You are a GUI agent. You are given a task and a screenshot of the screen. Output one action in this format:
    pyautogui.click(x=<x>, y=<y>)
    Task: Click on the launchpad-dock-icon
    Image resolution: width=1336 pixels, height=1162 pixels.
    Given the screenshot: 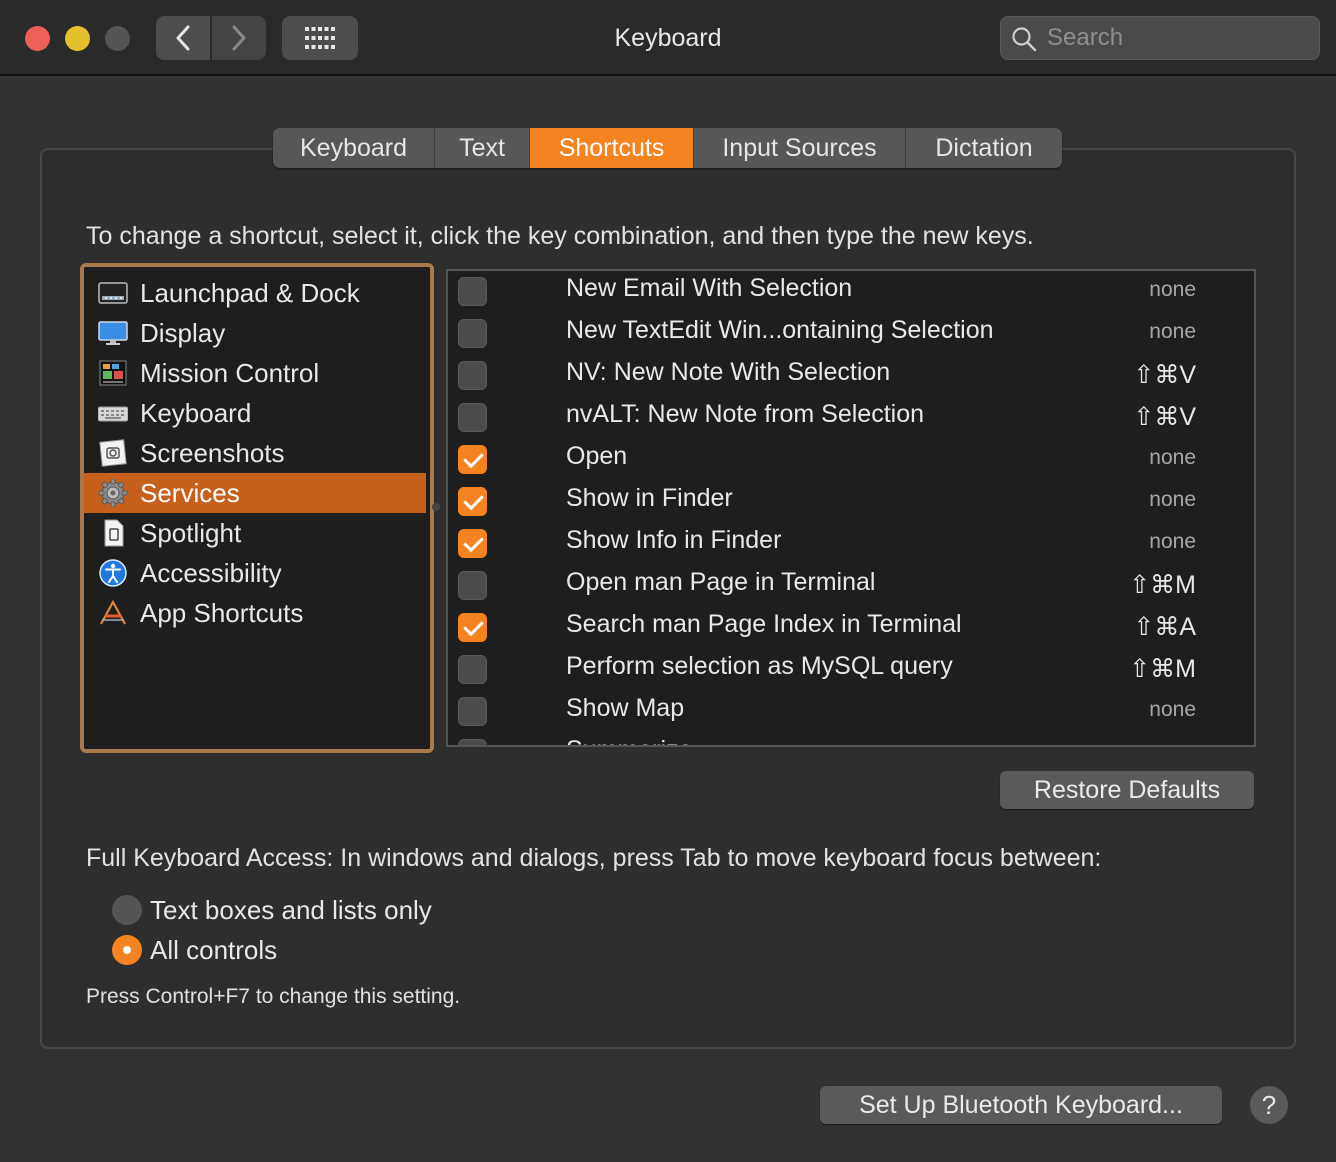 What is the action you would take?
    pyautogui.click(x=113, y=293)
    